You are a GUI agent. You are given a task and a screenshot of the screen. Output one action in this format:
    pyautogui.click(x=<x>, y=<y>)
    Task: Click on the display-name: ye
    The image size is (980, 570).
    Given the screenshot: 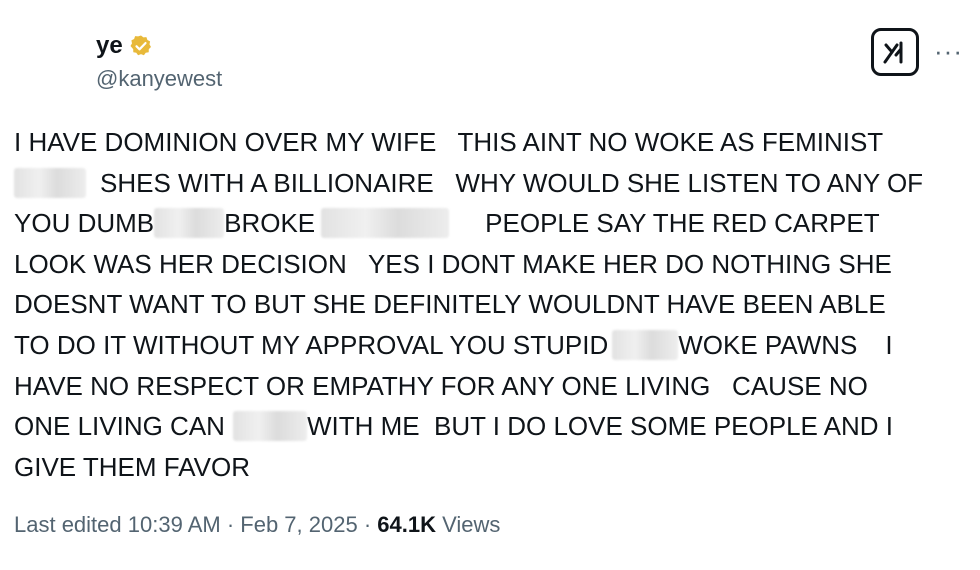 What is the action you would take?
    pyautogui.click(x=109, y=46)
    